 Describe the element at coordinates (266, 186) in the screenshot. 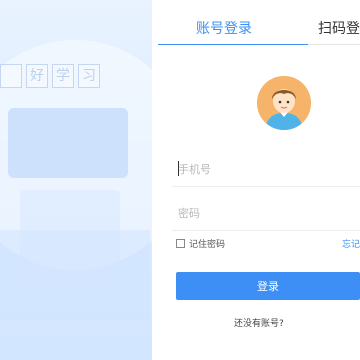

I see `phone-underline` at that location.